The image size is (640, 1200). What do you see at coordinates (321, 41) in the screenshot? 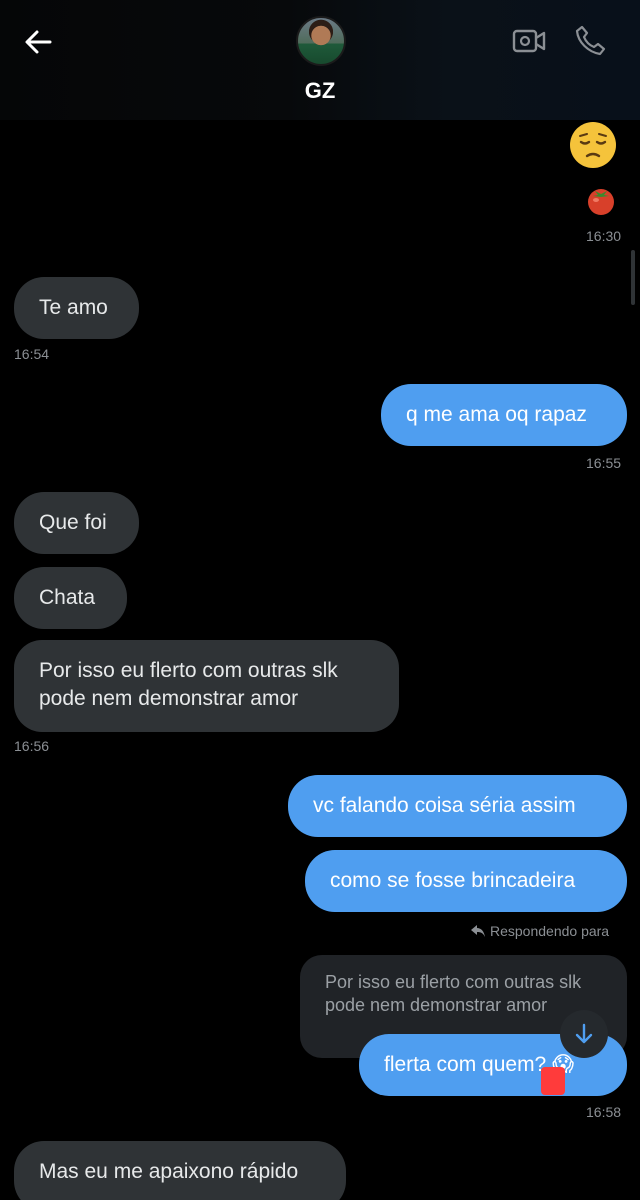
I see `avatar` at bounding box center [321, 41].